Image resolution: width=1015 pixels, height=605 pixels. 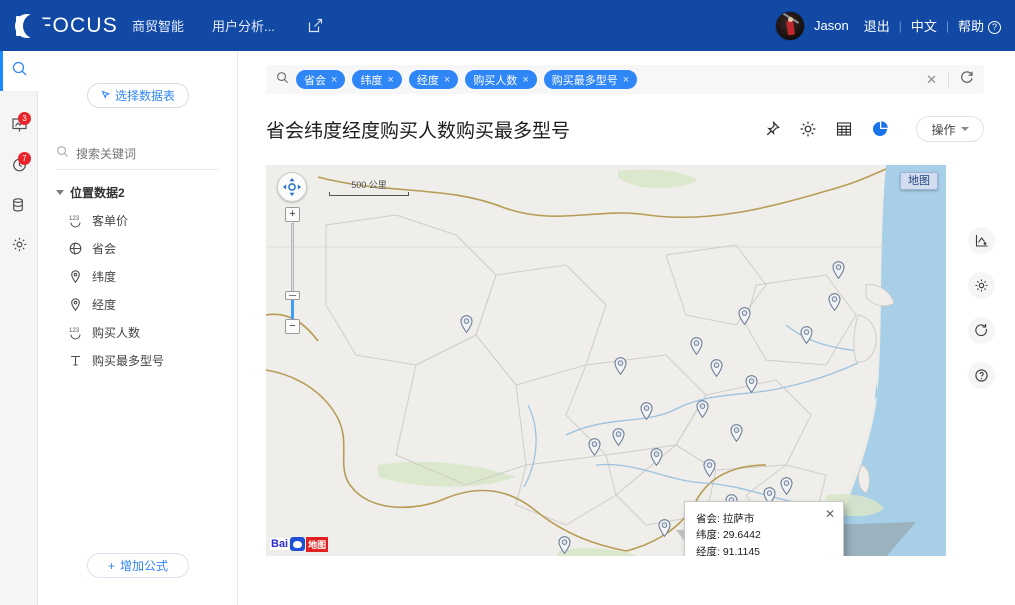 I want to click on clear-query-icon: ✕, so click(x=931, y=80).